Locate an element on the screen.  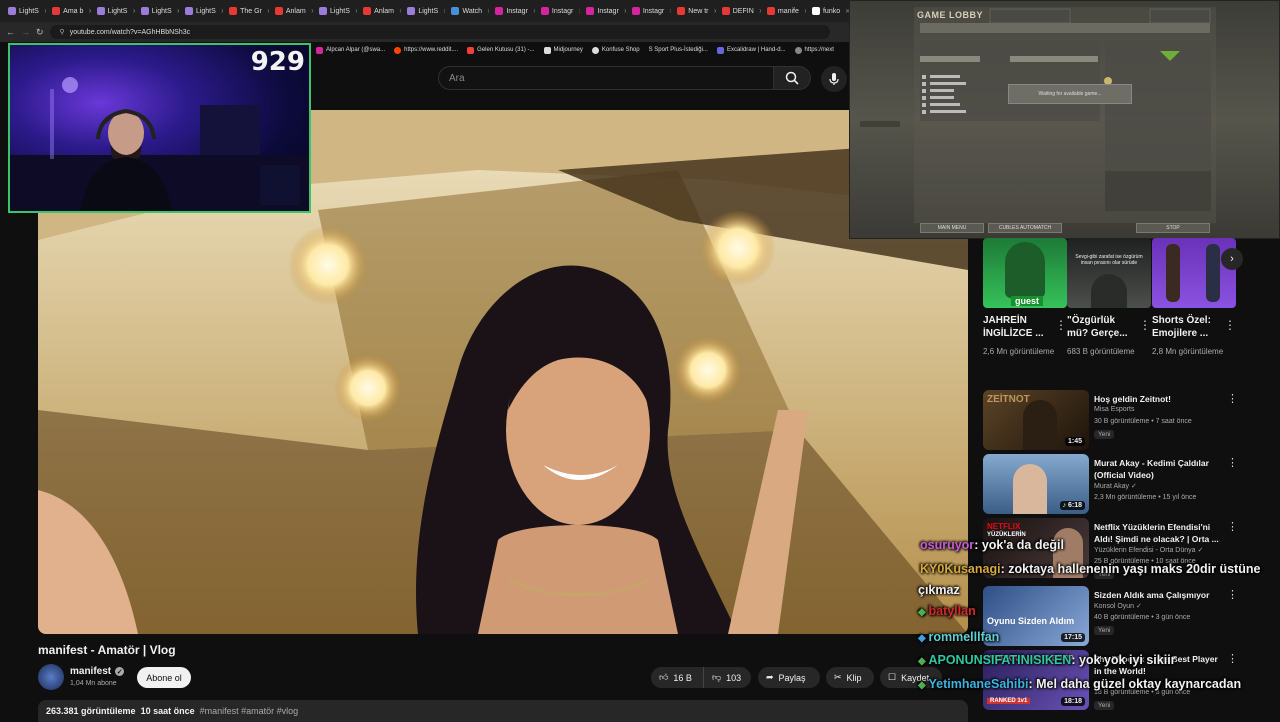
short-views: 2,6 Mn görüntüleme is located at coordinates (1019, 351).